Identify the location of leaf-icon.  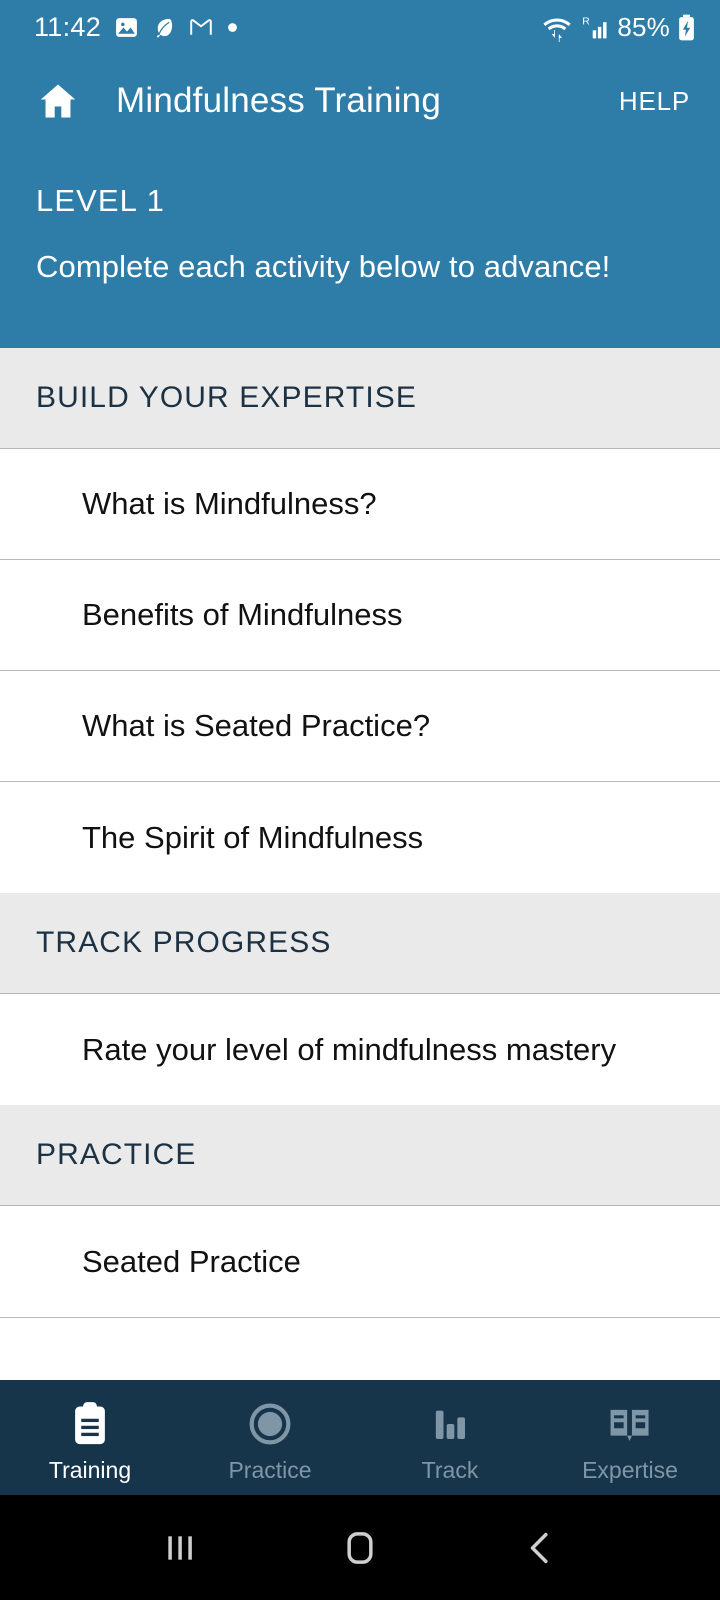
(163, 27).